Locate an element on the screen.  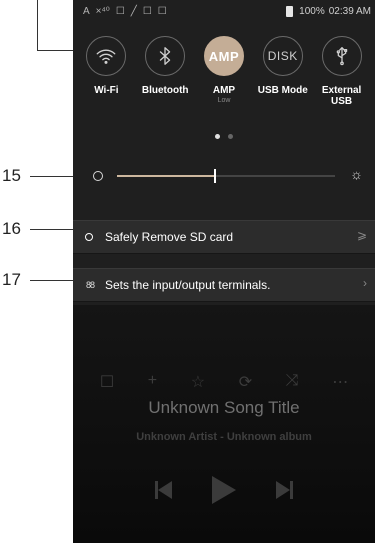
more-icon: ⋯ is located at coordinates (340, 382).